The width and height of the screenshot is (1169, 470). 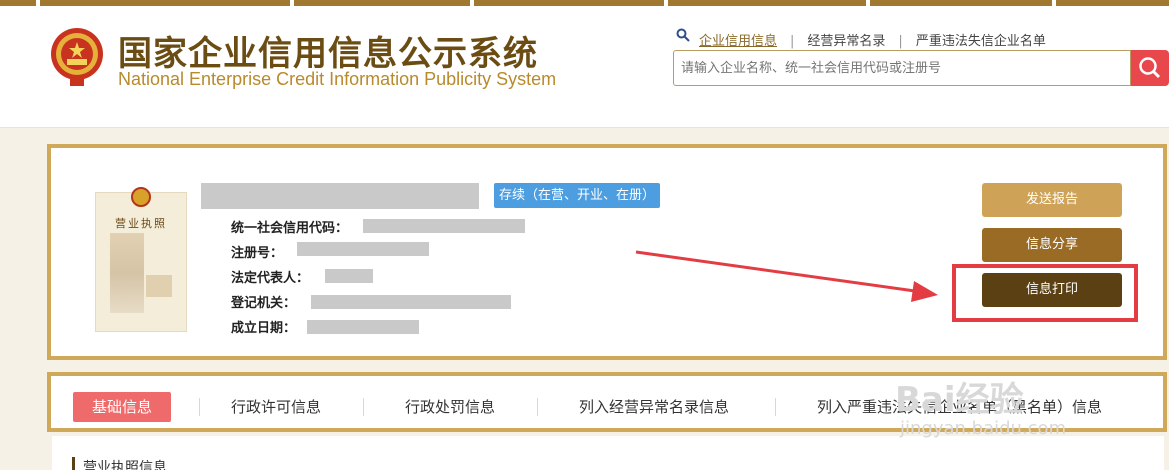 I want to click on credit-code-label: 统一社会信用代码：, so click(x=290, y=228).